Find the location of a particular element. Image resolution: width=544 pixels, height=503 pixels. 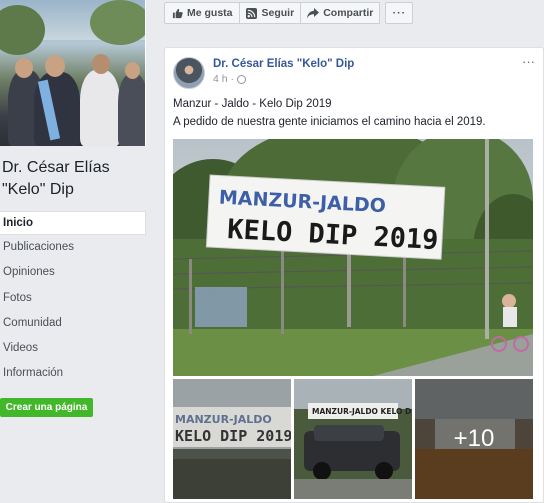

author-avatar is located at coordinates (189, 73).